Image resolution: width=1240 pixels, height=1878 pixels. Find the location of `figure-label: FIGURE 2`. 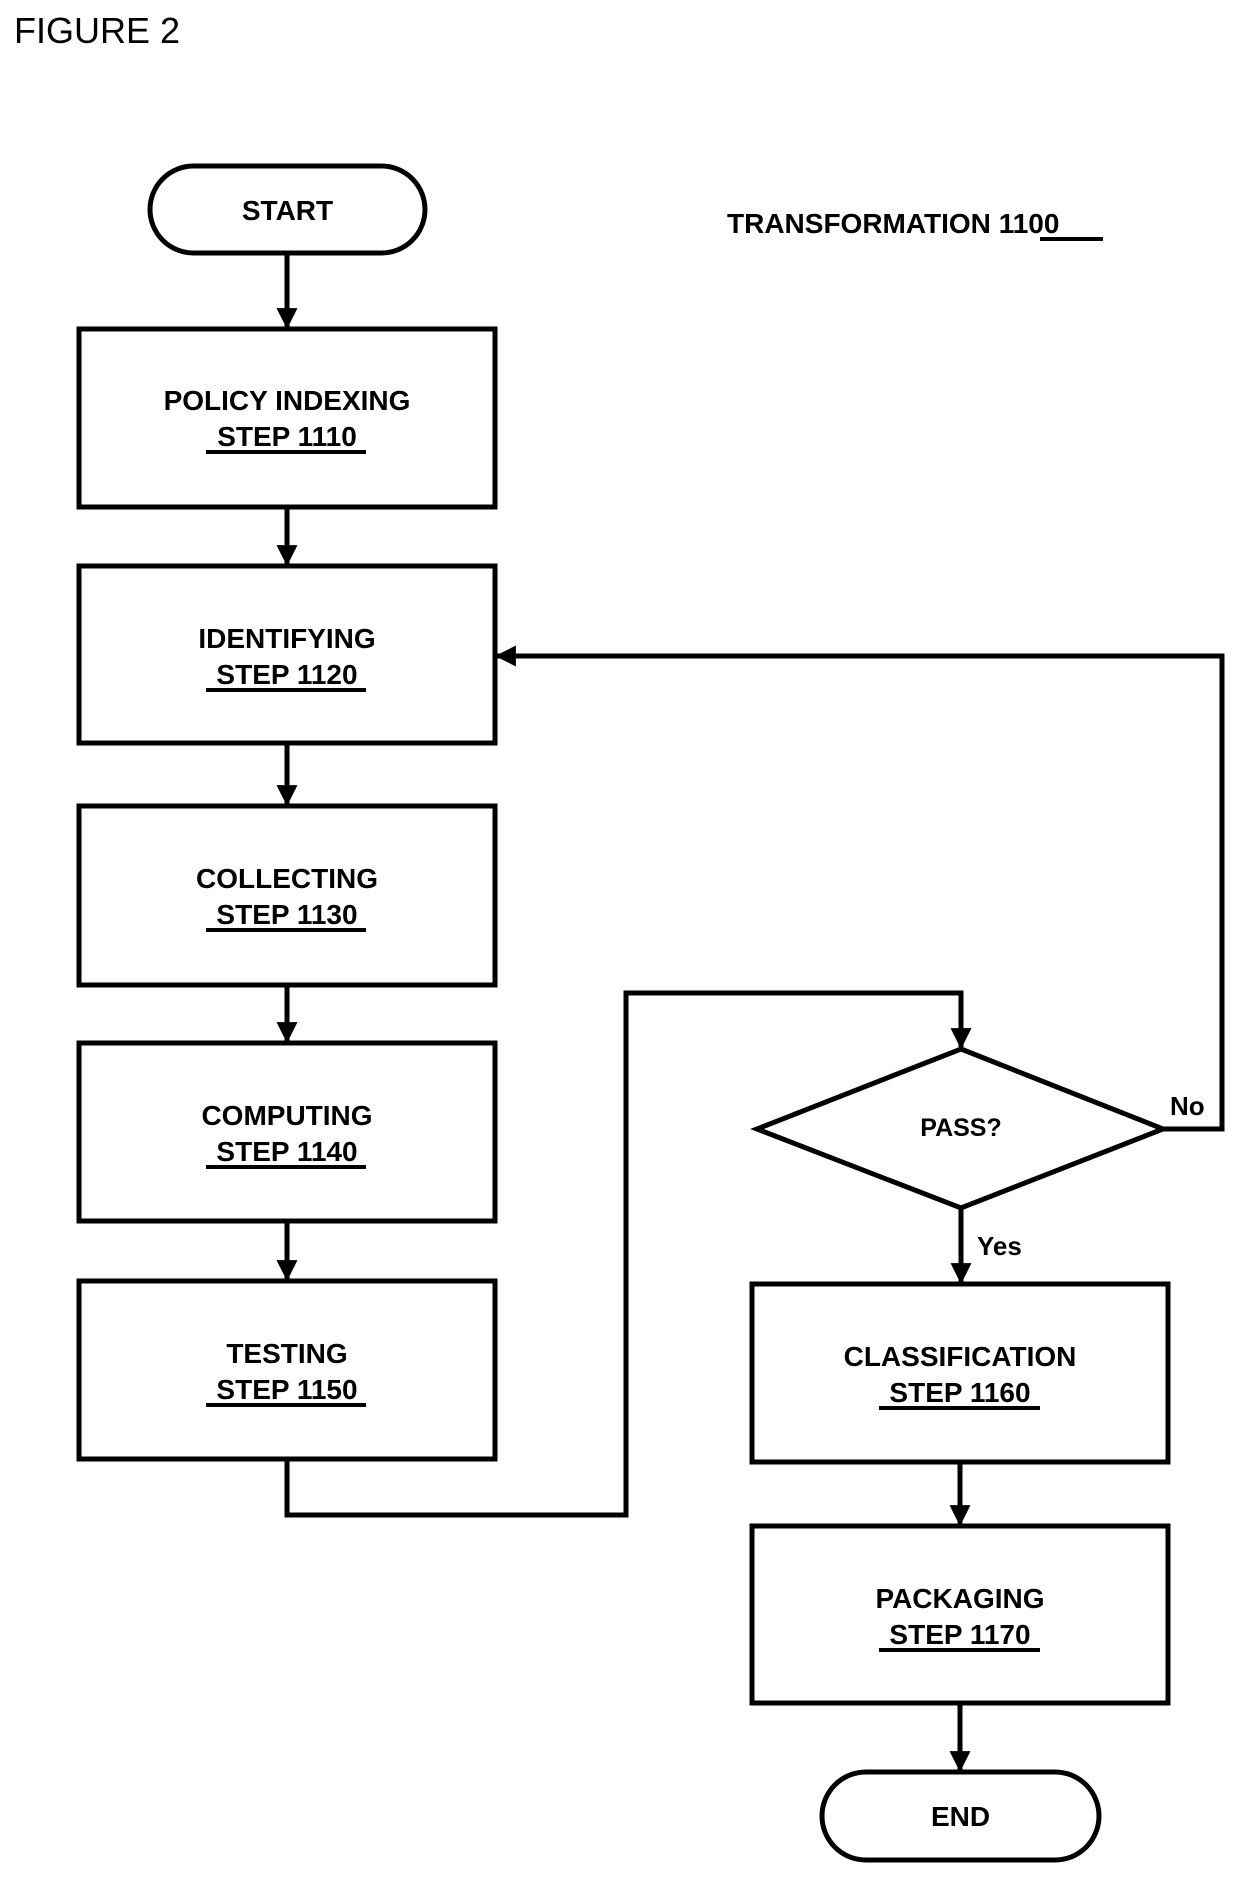

figure-label: FIGURE 2 is located at coordinates (97, 30).